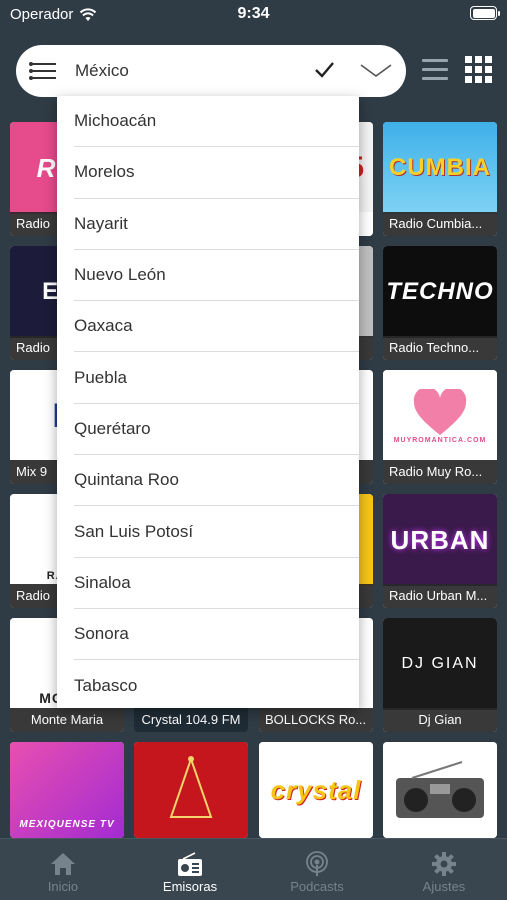 This screenshot has height=900, width=507. What do you see at coordinates (63, 886) in the screenshot?
I see `tab-label: Inicio` at bounding box center [63, 886].